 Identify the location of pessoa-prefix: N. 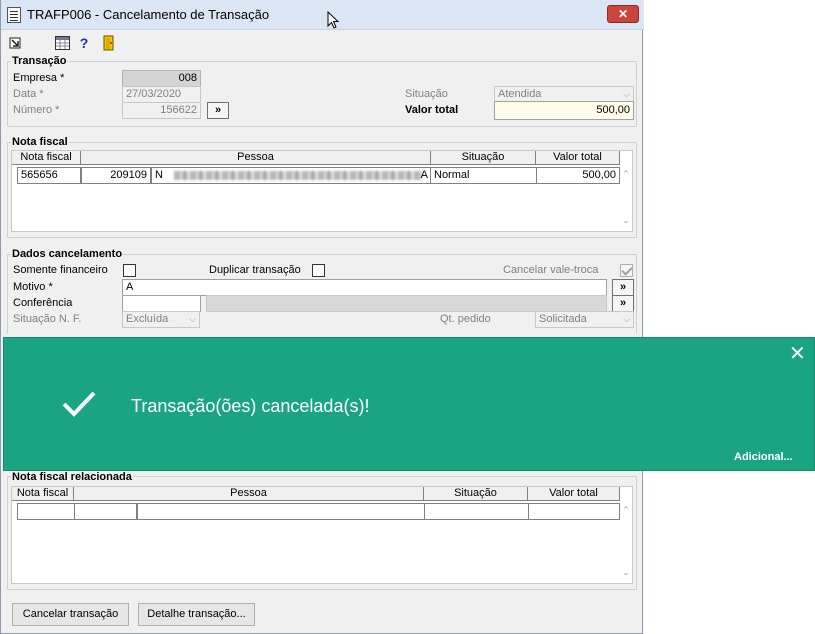
(159, 175).